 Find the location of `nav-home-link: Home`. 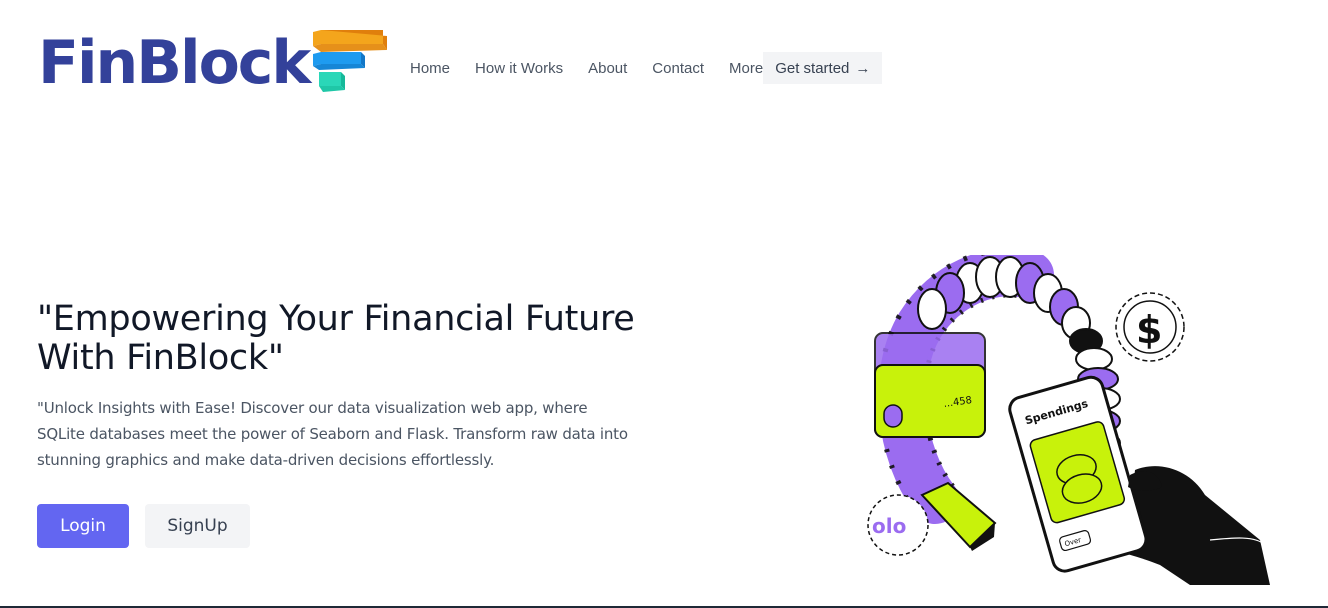

nav-home-link: Home is located at coordinates (430, 68).